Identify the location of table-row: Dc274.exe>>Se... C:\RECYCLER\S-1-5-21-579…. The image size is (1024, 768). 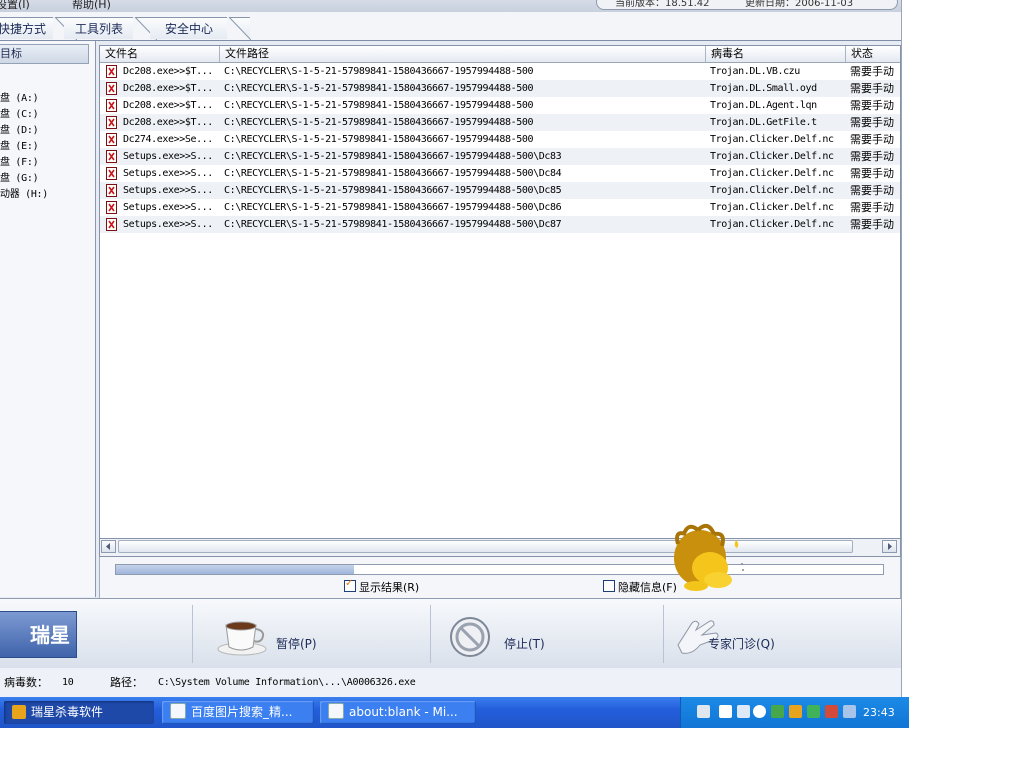
(500, 139).